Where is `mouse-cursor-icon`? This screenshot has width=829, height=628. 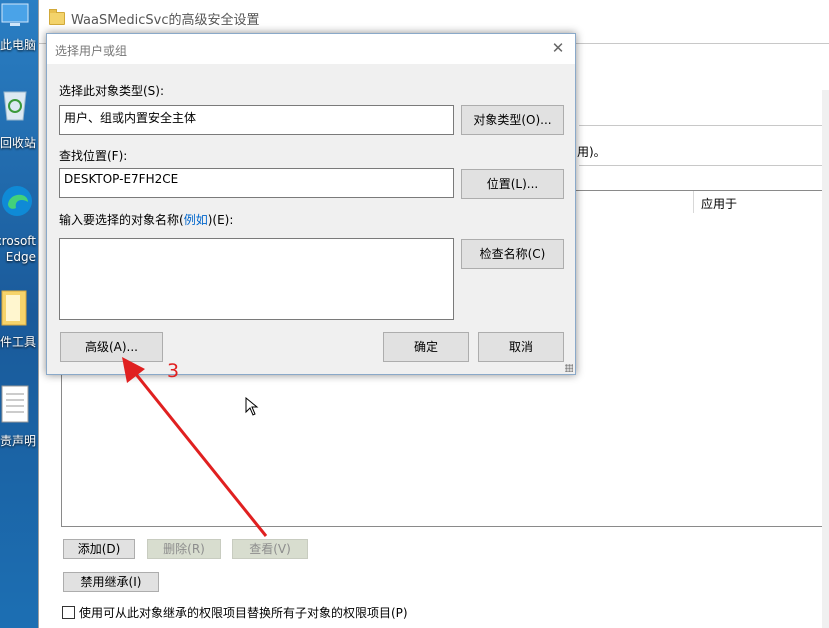 mouse-cursor-icon is located at coordinates (252, 406).